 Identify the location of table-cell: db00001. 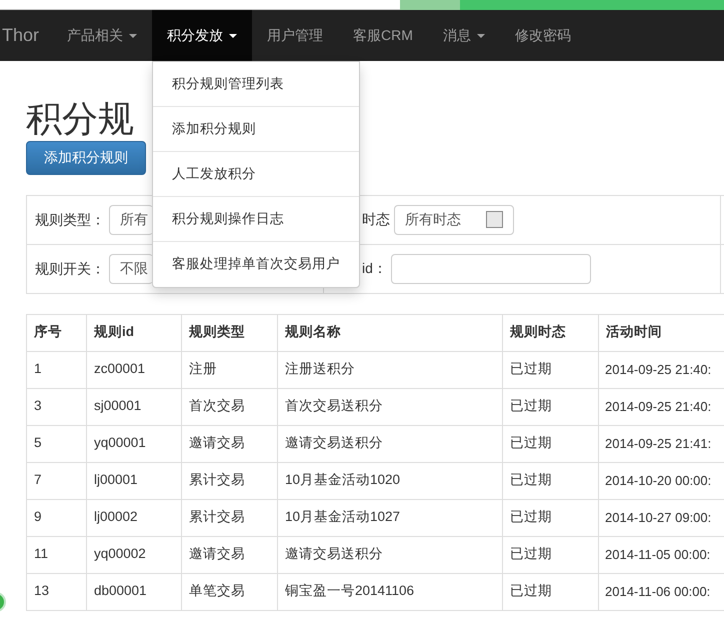
(134, 591).